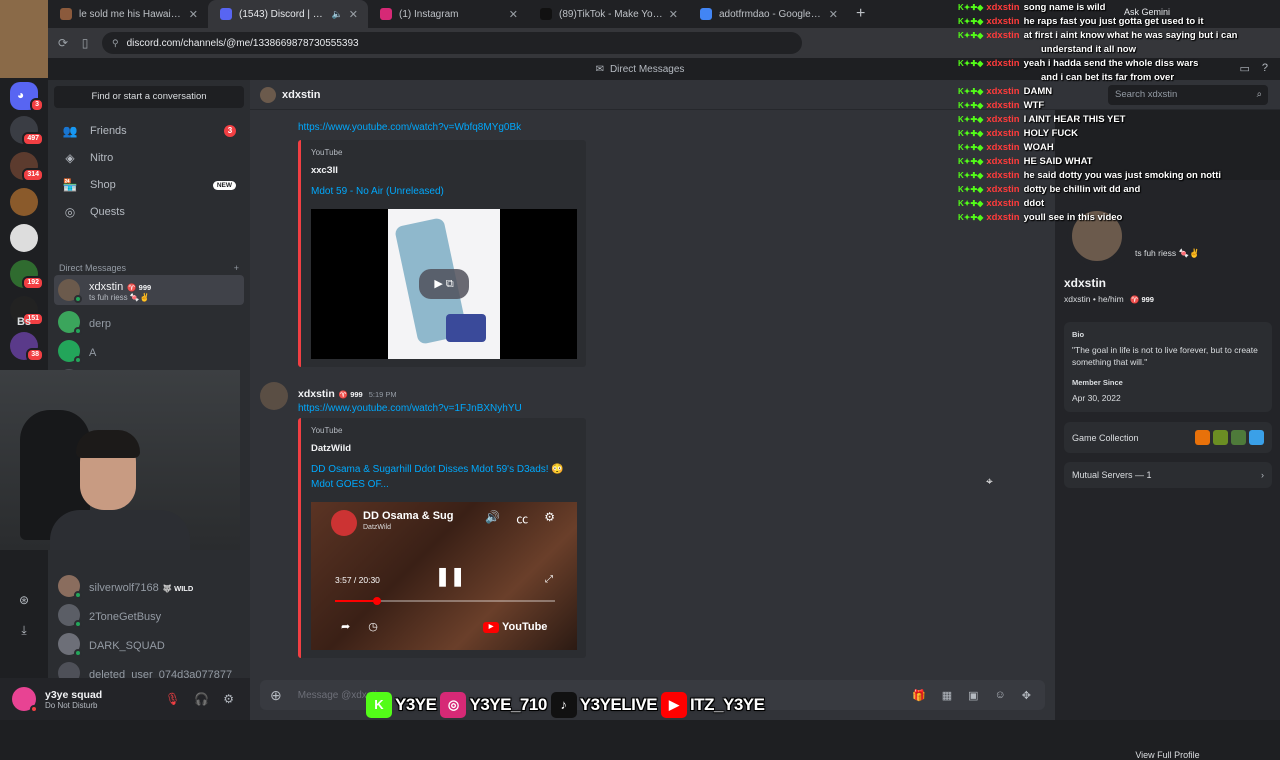 This screenshot has height=760, width=1280. I want to click on new-tab-button: +, so click(860, 14).